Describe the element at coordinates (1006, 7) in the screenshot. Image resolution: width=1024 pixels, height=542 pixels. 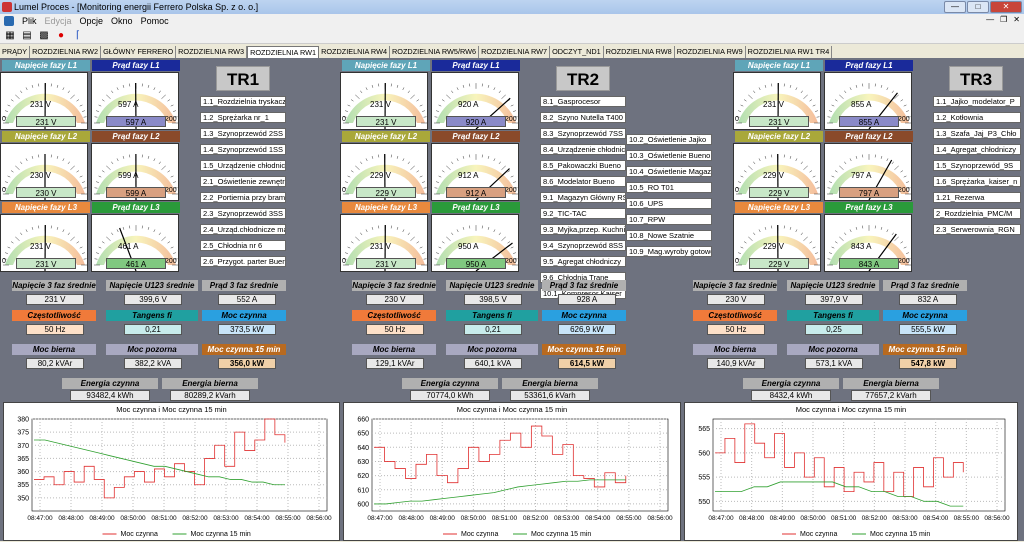
I see `close-button: ✕` at that location.